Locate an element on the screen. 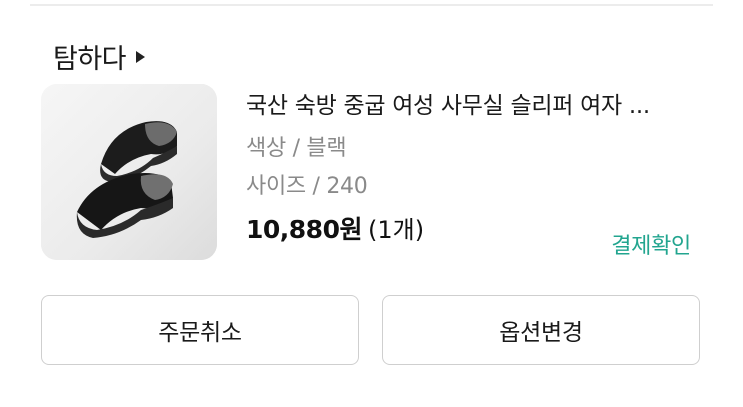  quantity: (1개) is located at coordinates (396, 230).